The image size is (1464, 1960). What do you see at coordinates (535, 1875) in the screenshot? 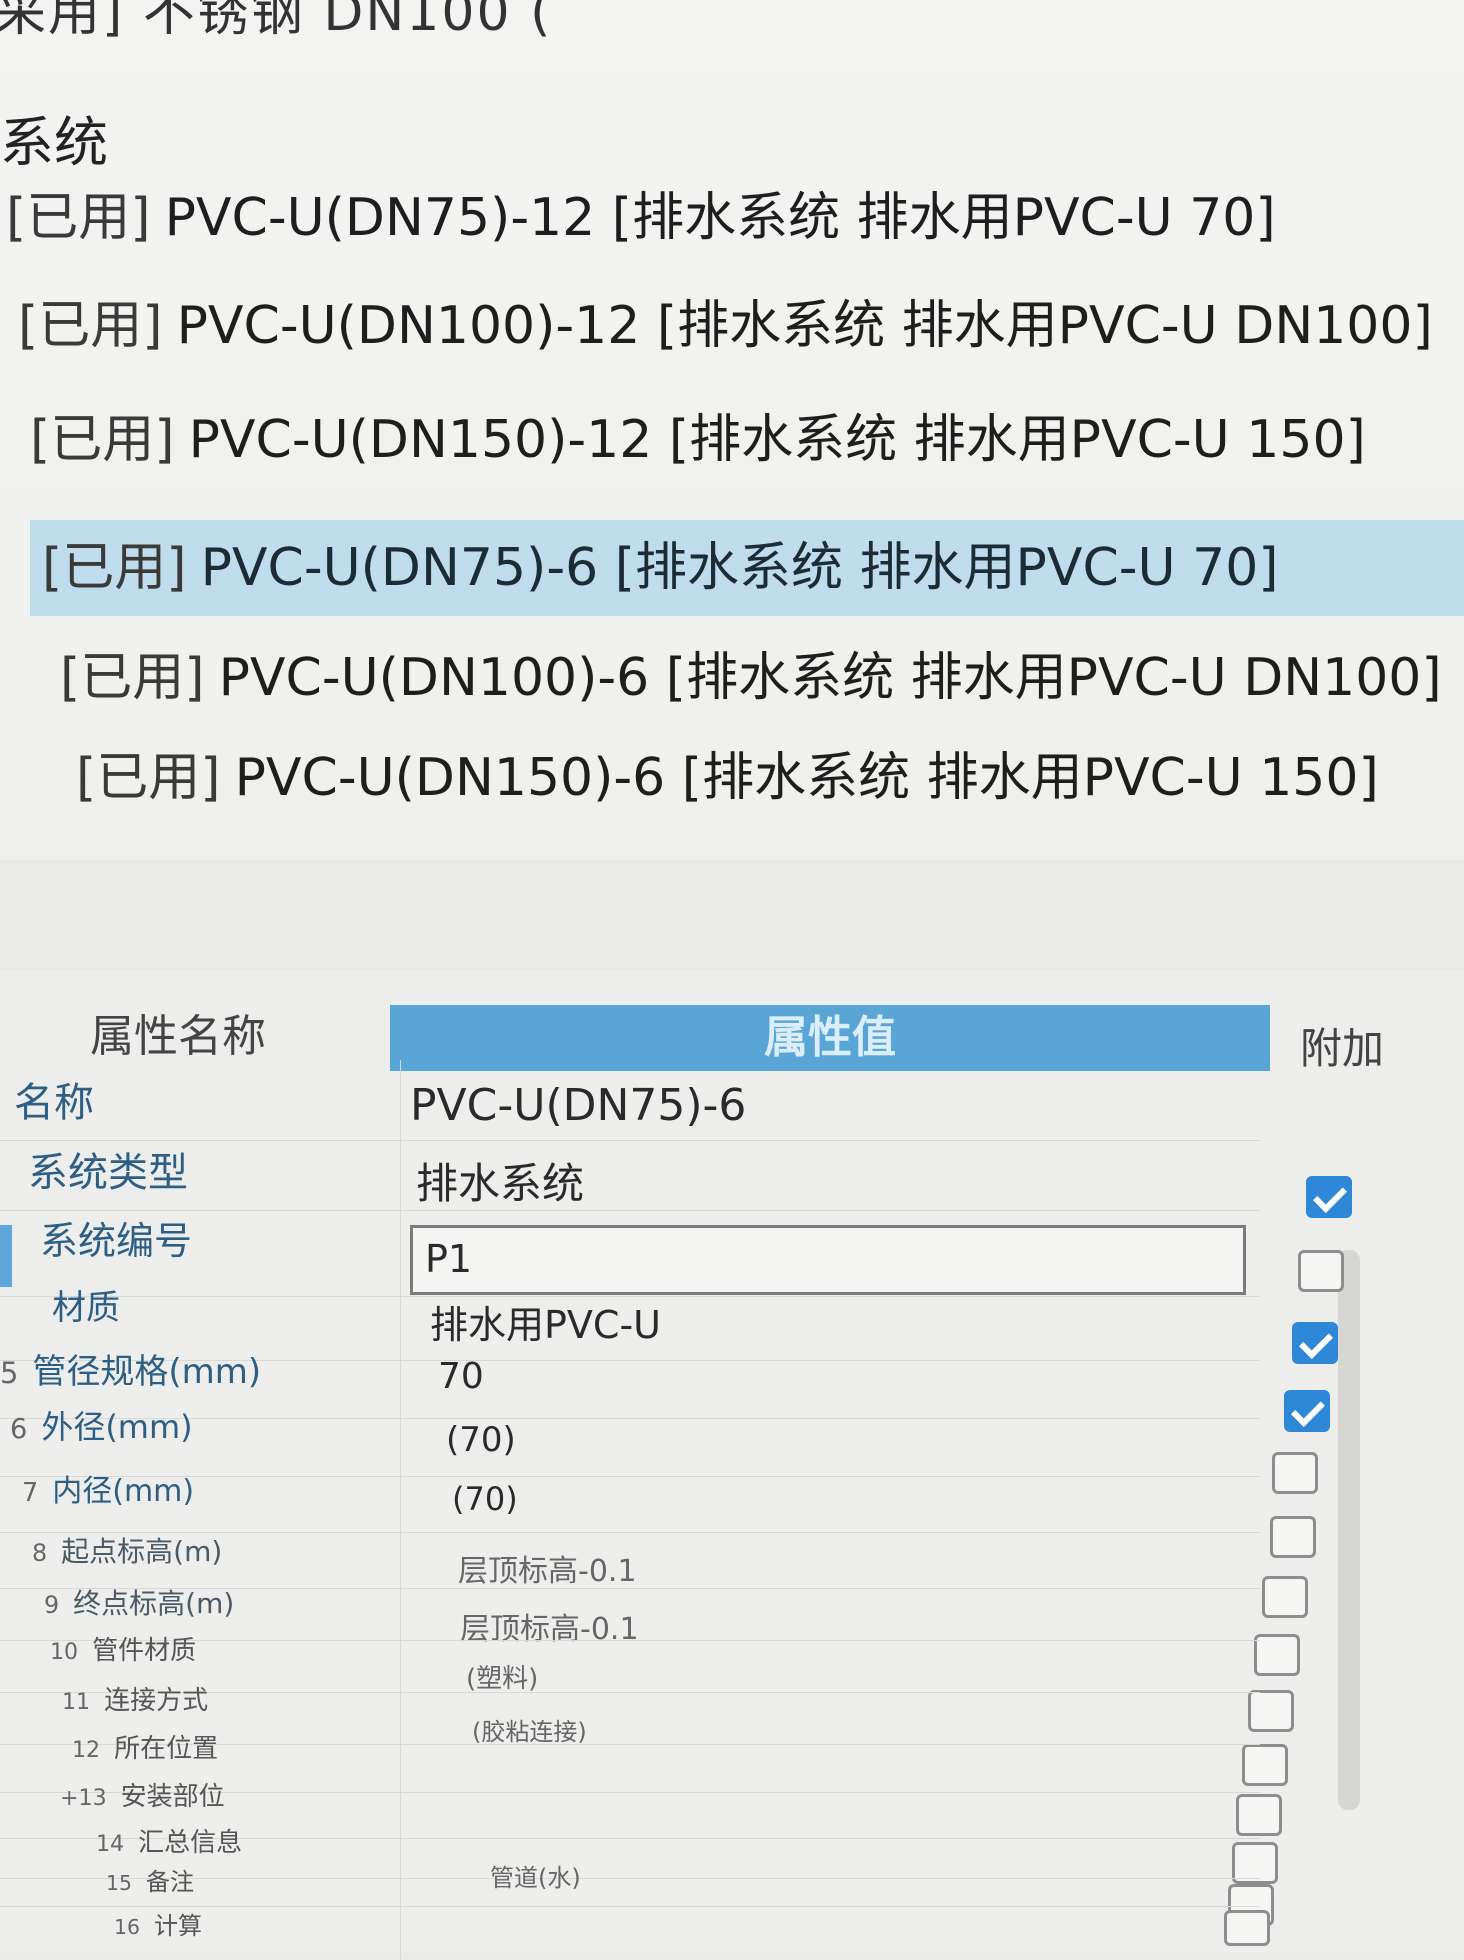
I see `prop-value: 管道(水)` at bounding box center [535, 1875].